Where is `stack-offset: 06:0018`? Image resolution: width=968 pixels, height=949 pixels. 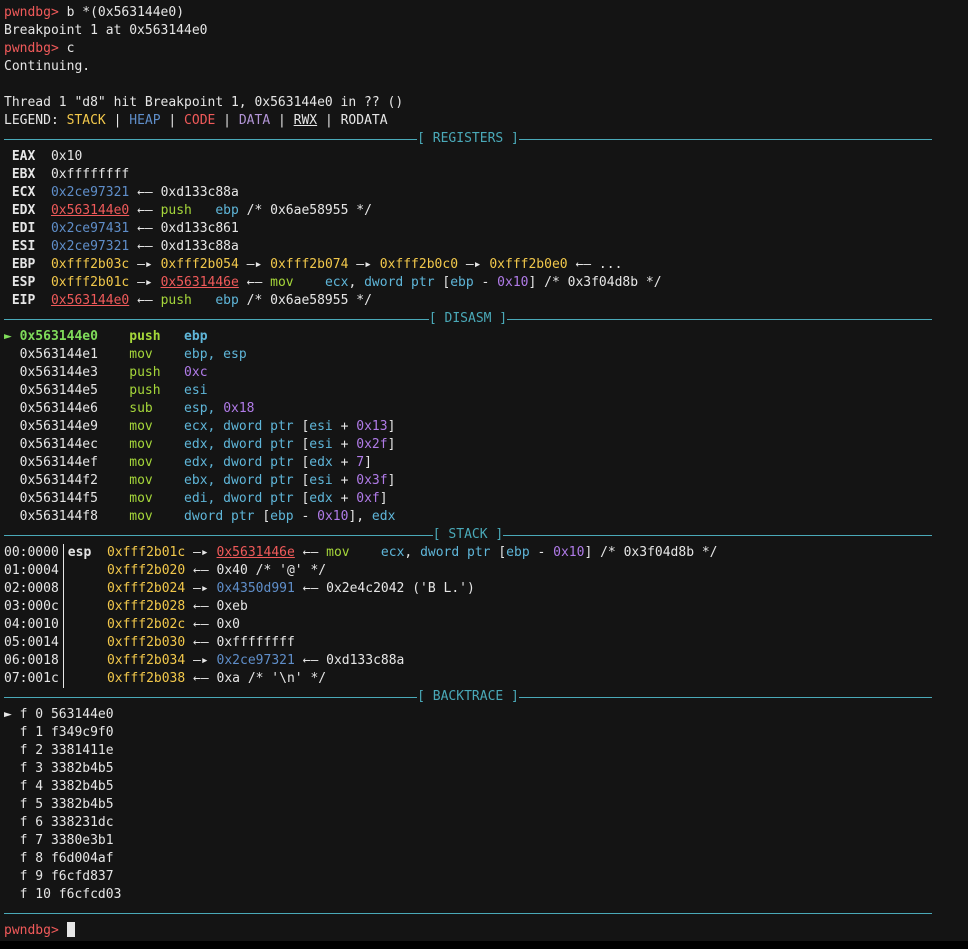
stack-offset: 06:0018 is located at coordinates (31, 660).